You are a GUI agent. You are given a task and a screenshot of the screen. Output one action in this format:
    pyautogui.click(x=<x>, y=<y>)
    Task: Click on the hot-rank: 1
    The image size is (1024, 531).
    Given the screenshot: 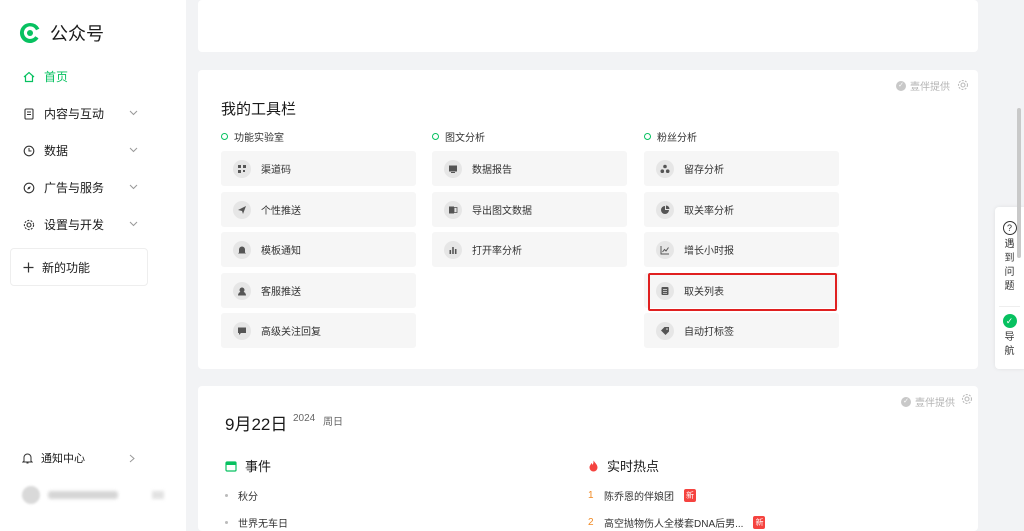 What is the action you would take?
    pyautogui.click(x=591, y=495)
    